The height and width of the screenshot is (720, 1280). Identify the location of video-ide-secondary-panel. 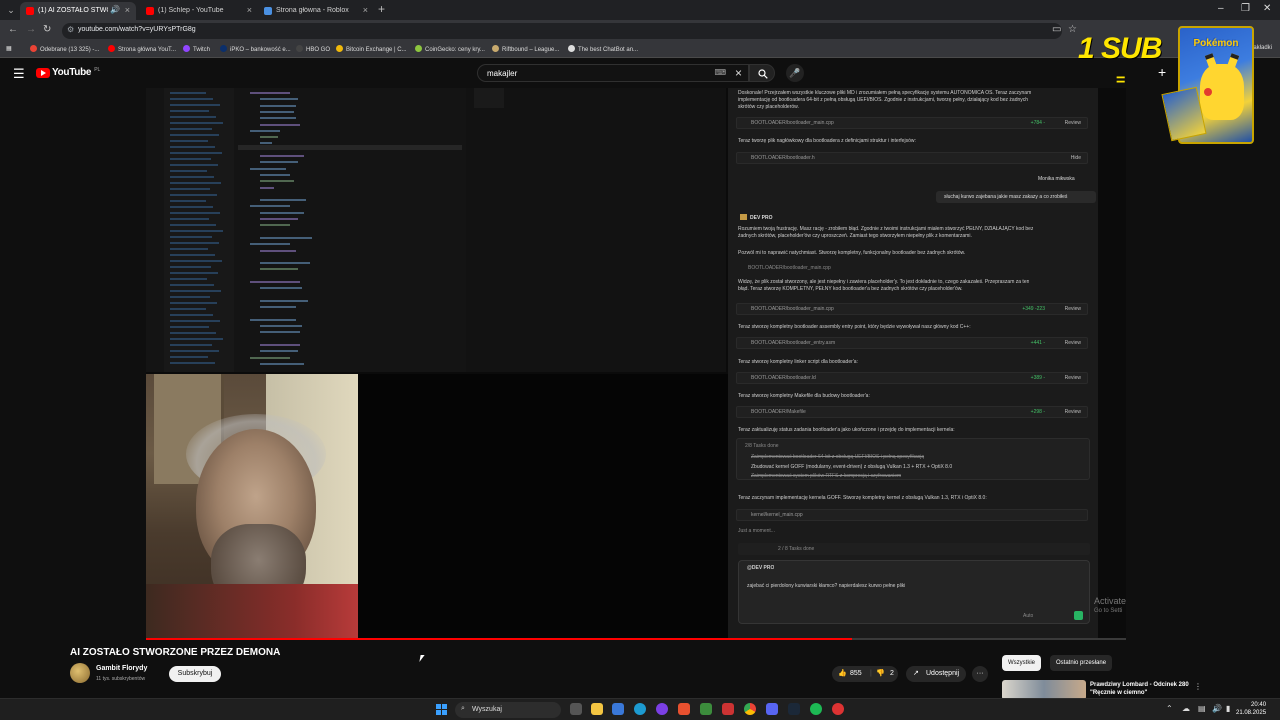
(596, 230).